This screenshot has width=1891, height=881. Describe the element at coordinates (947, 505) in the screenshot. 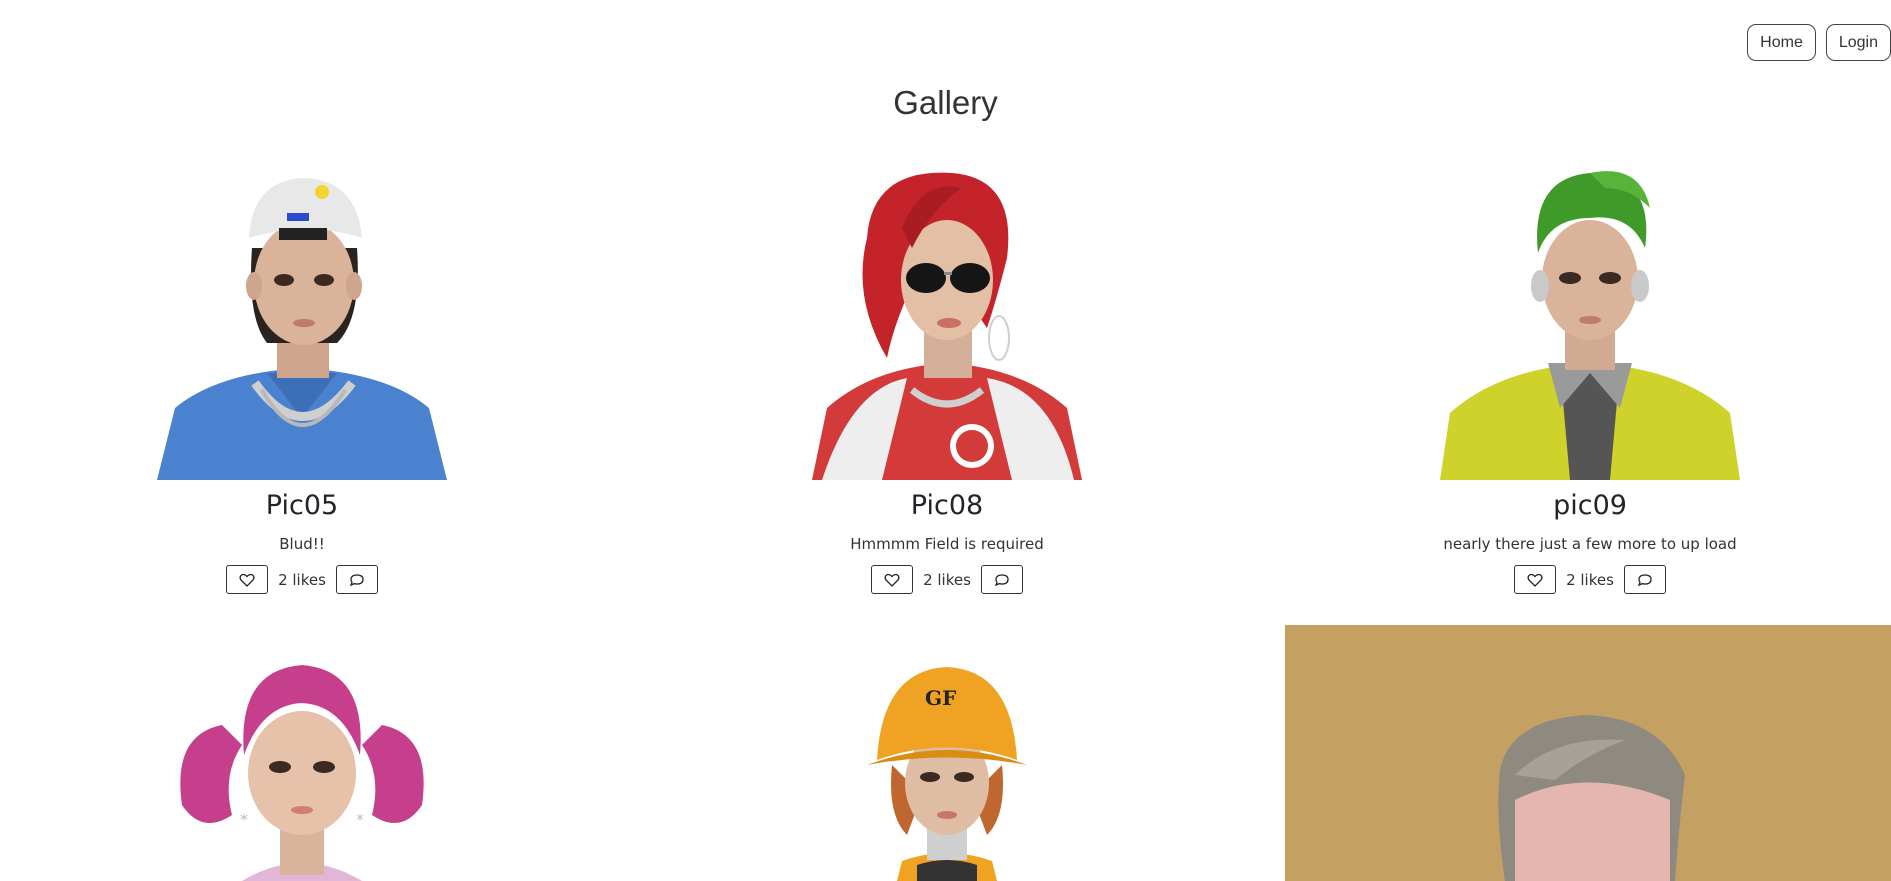

I see `card-title: Pic08` at that location.